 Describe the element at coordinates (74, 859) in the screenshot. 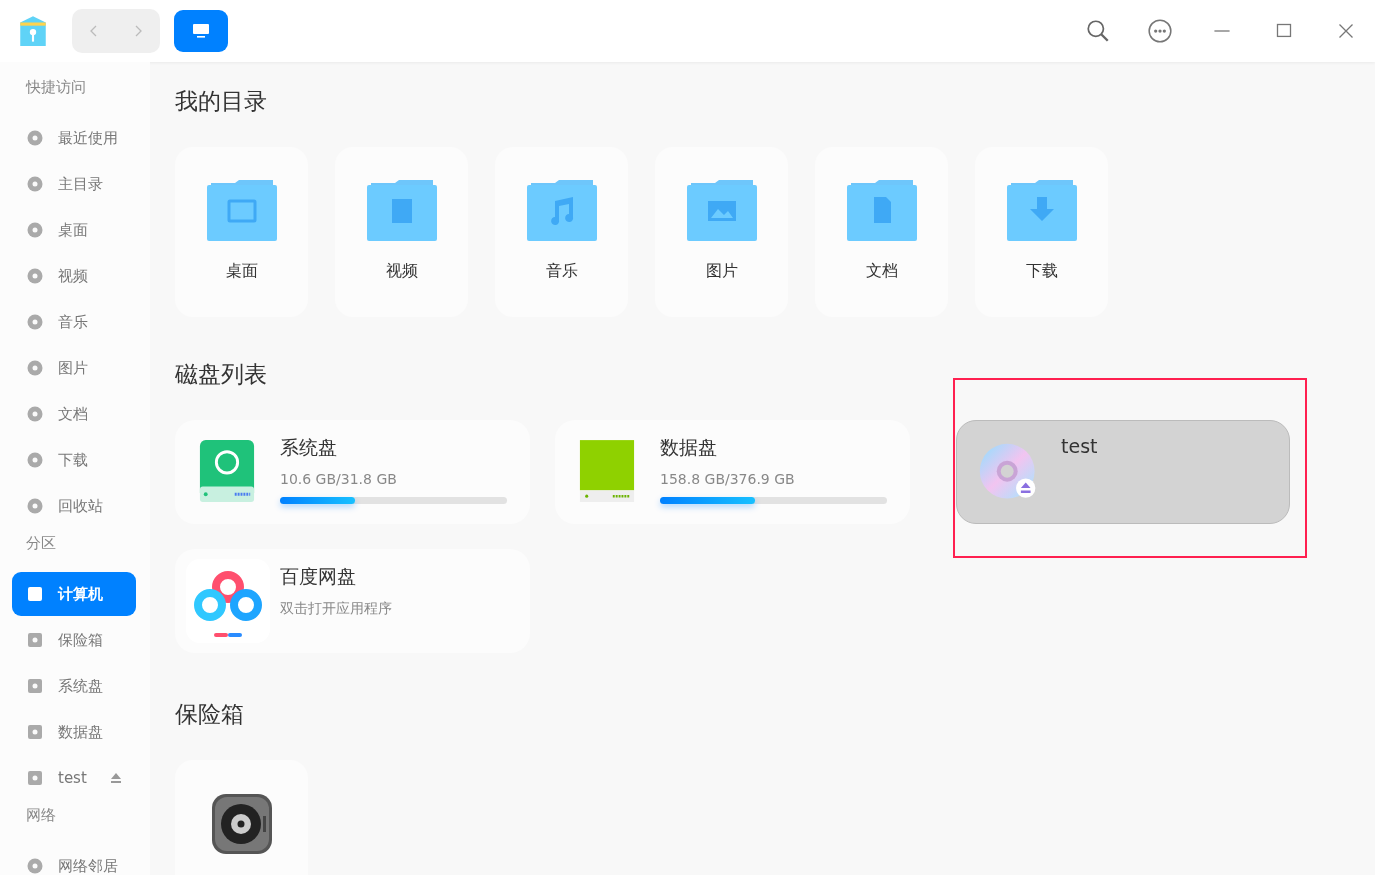

I see `sidebar-item: 网络邻居` at that location.